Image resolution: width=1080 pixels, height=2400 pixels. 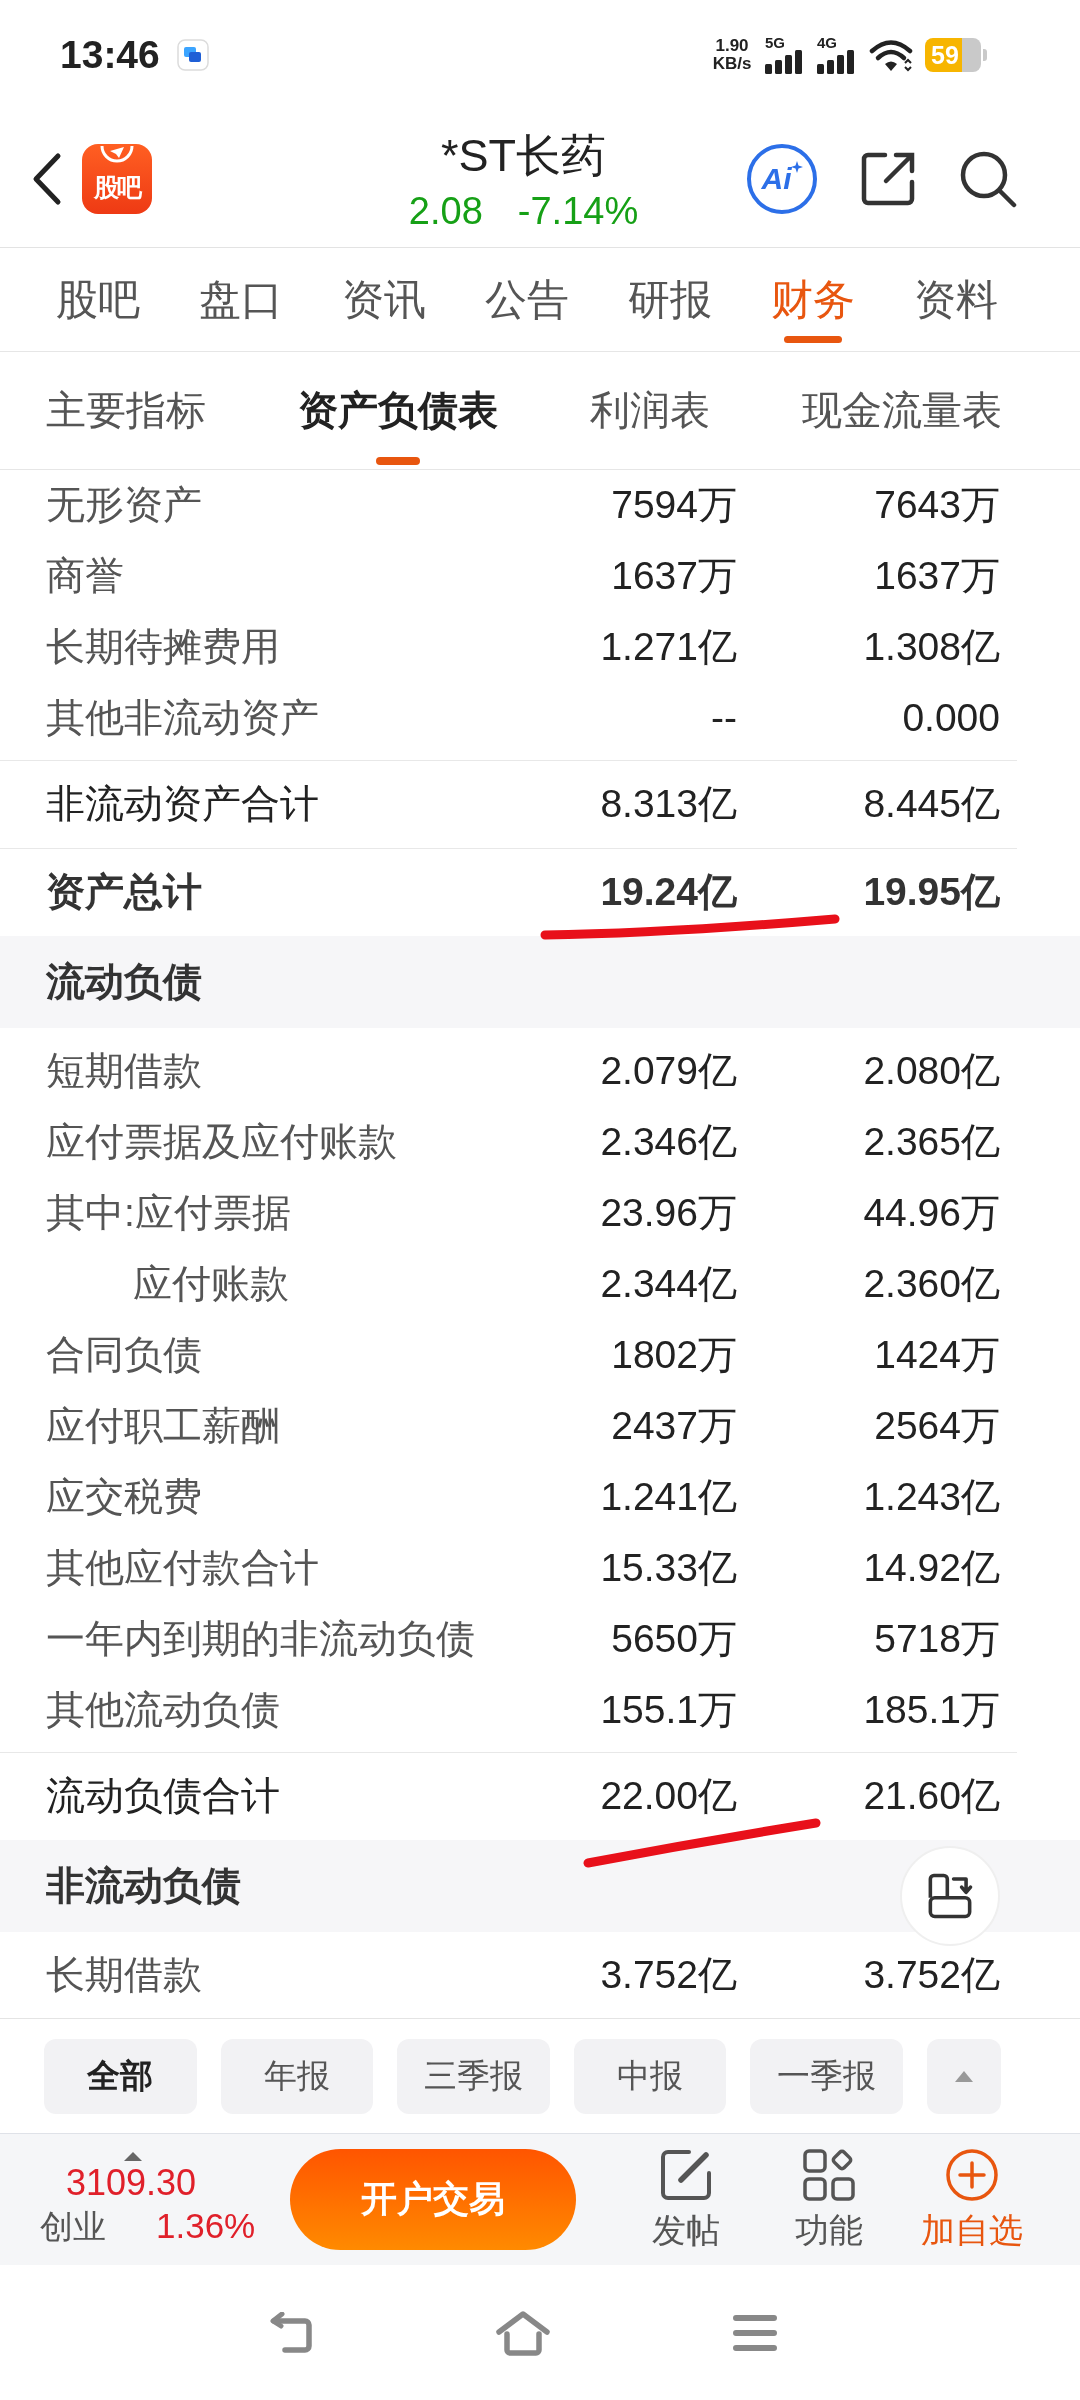 I want to click on stock-title: *ST长药, so click(x=523, y=155).